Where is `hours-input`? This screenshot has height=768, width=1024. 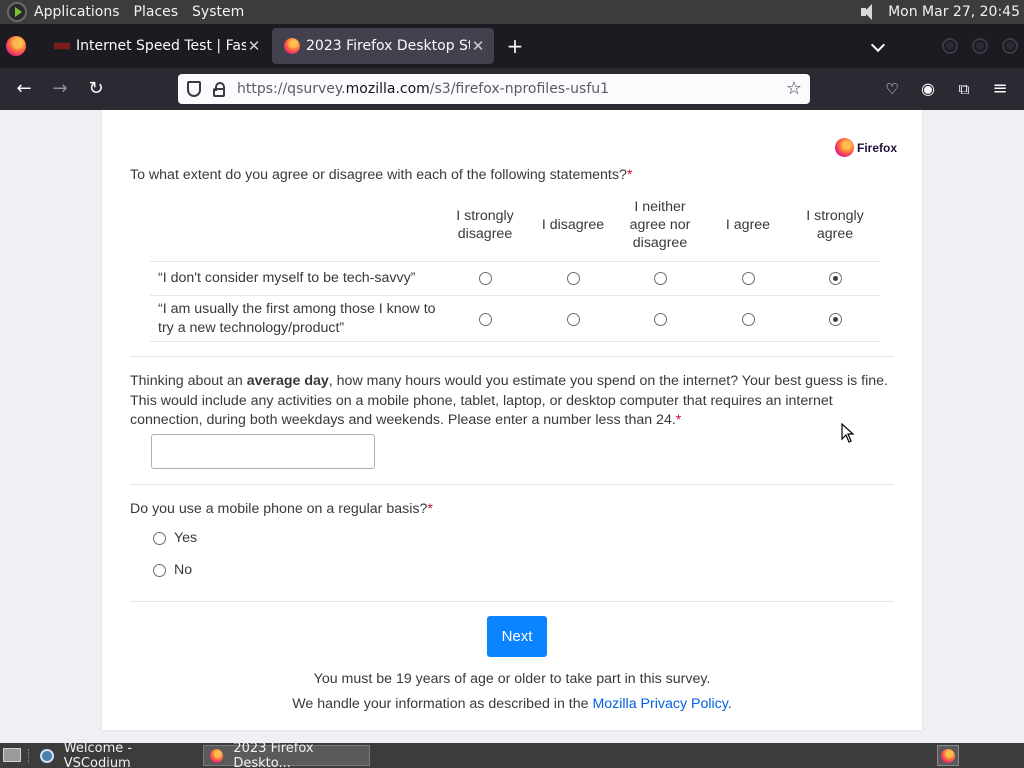 hours-input is located at coordinates (263, 451).